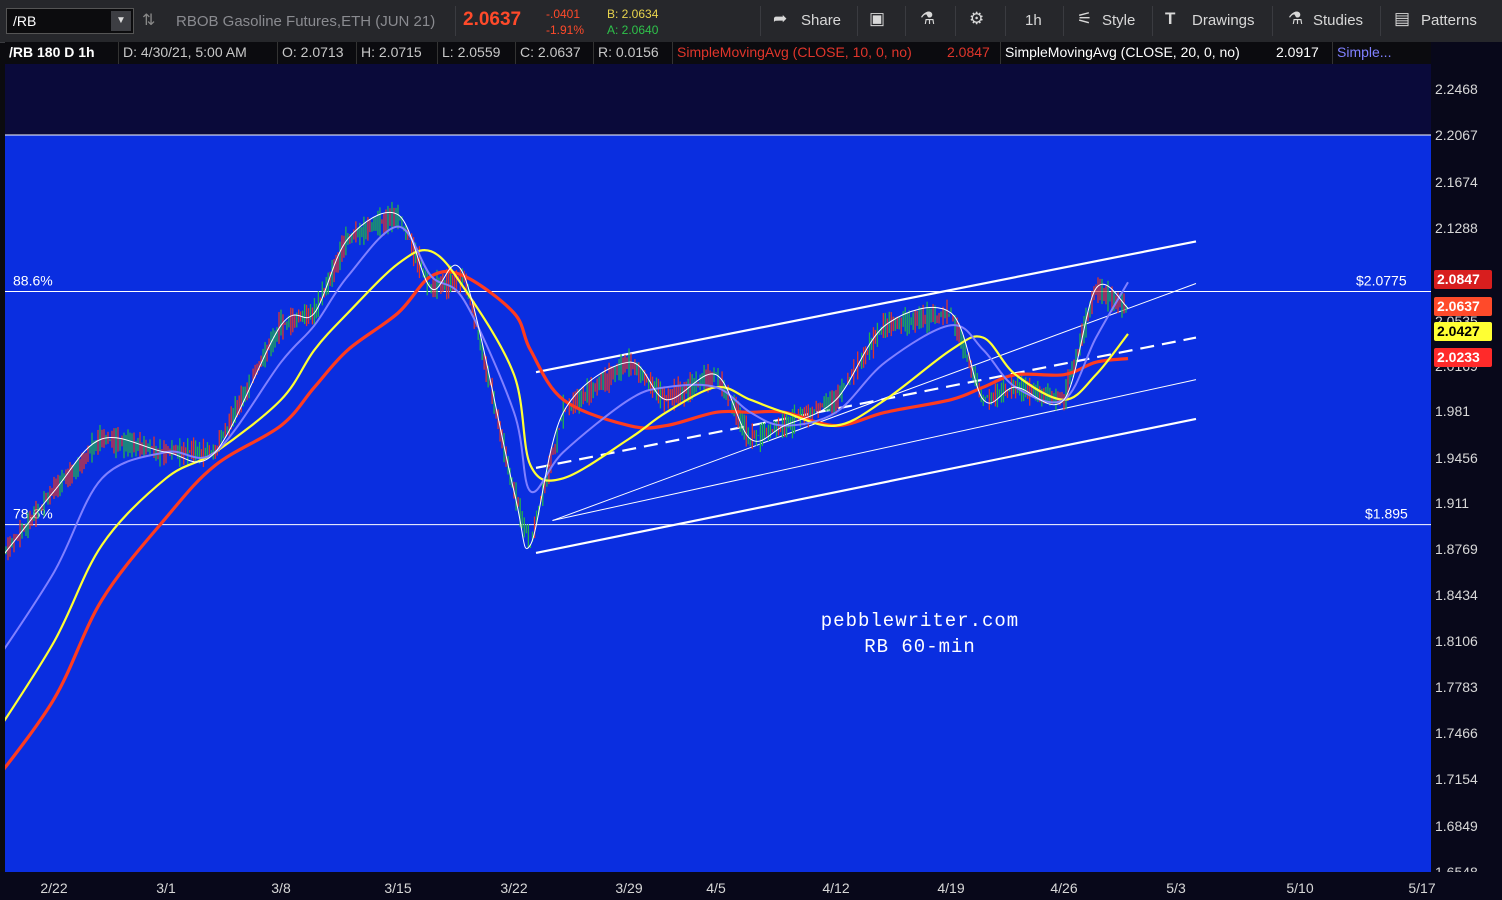 The height and width of the screenshot is (900, 1502). Describe the element at coordinates (1456, 182) in the screenshot. I see `y-tick-label: 2.1674` at that location.